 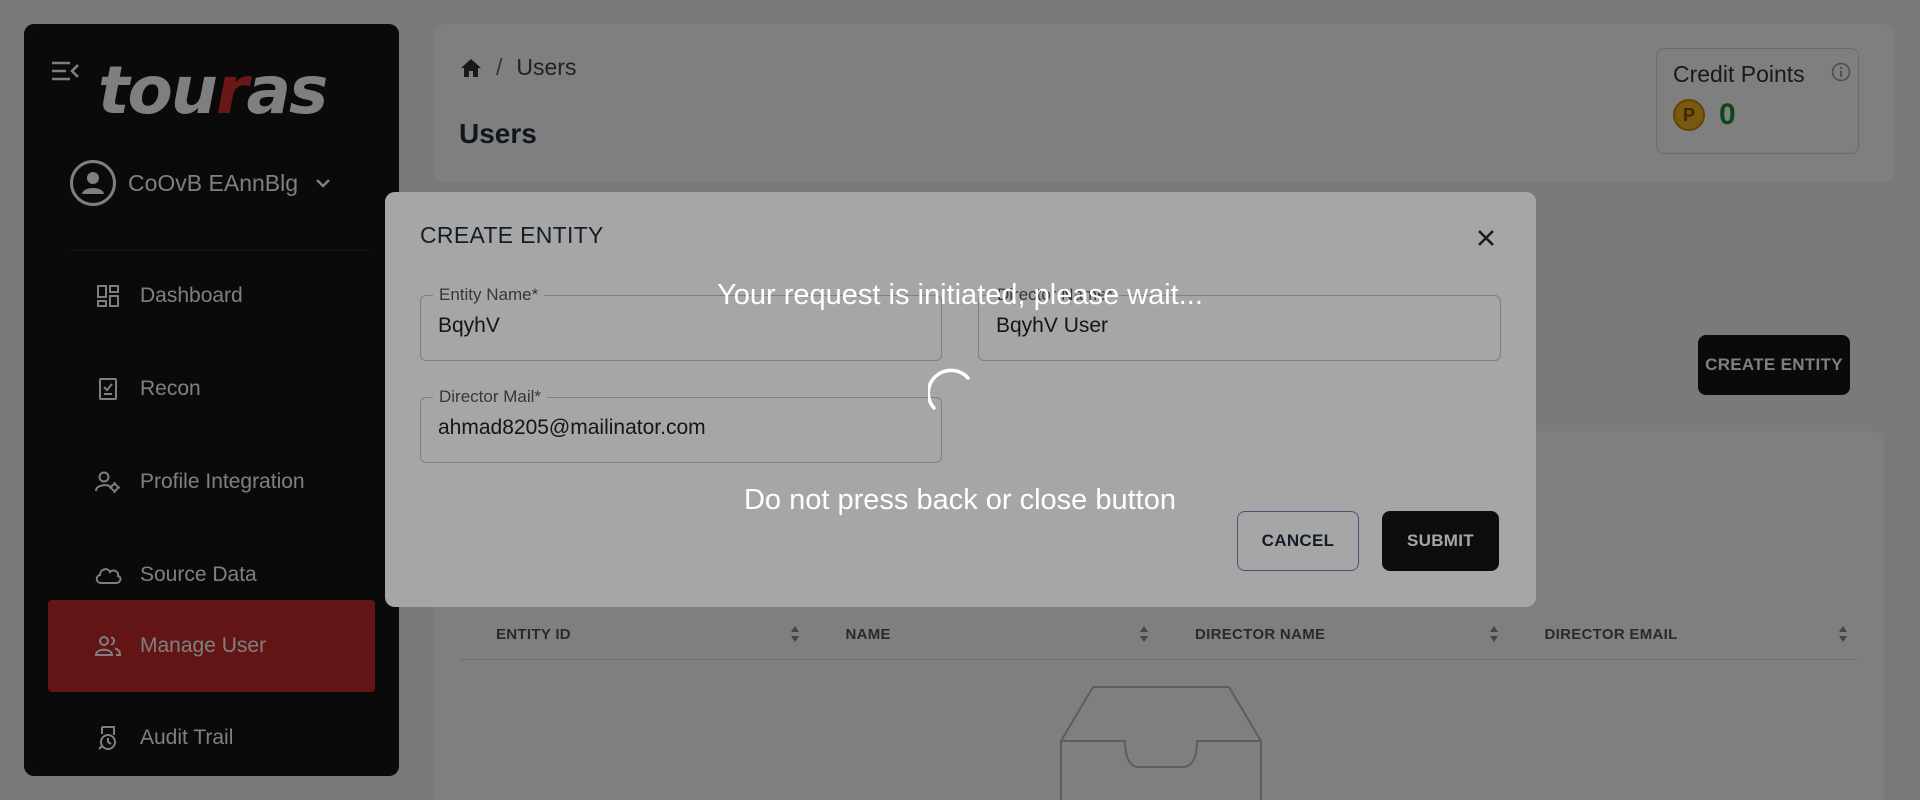 What do you see at coordinates (959, 500) in the screenshot?
I see `loading-warning: Do not press back or close button` at bounding box center [959, 500].